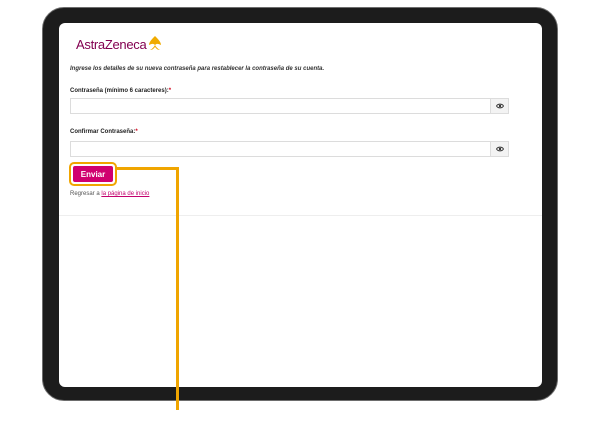 The image size is (600, 436). I want to click on brand-logo: AstraZeneca, so click(119, 44).